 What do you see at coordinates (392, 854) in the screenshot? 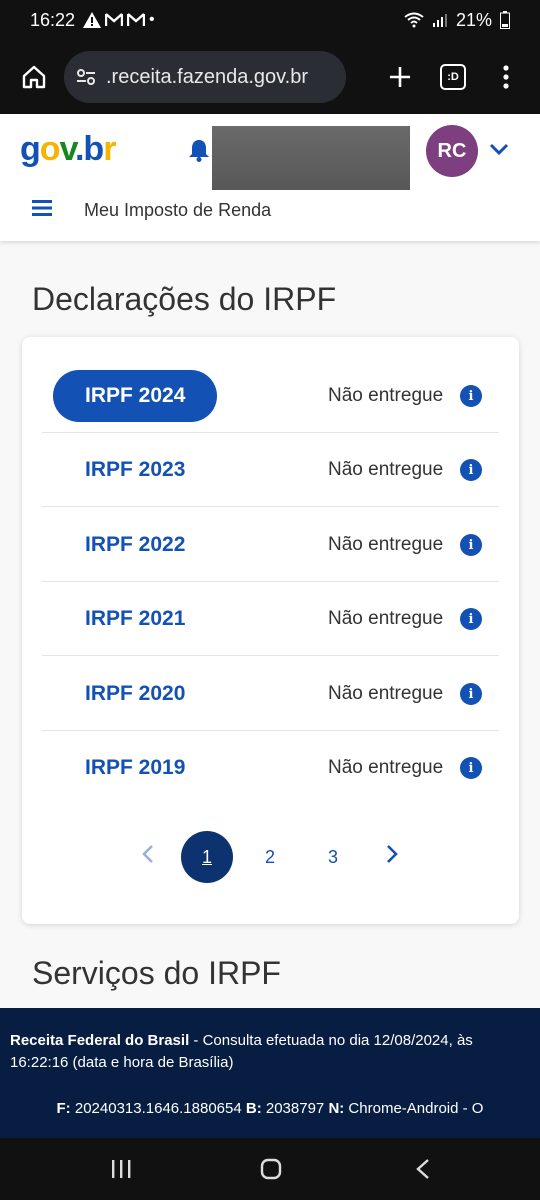
I see `chevron-right-icon` at bounding box center [392, 854].